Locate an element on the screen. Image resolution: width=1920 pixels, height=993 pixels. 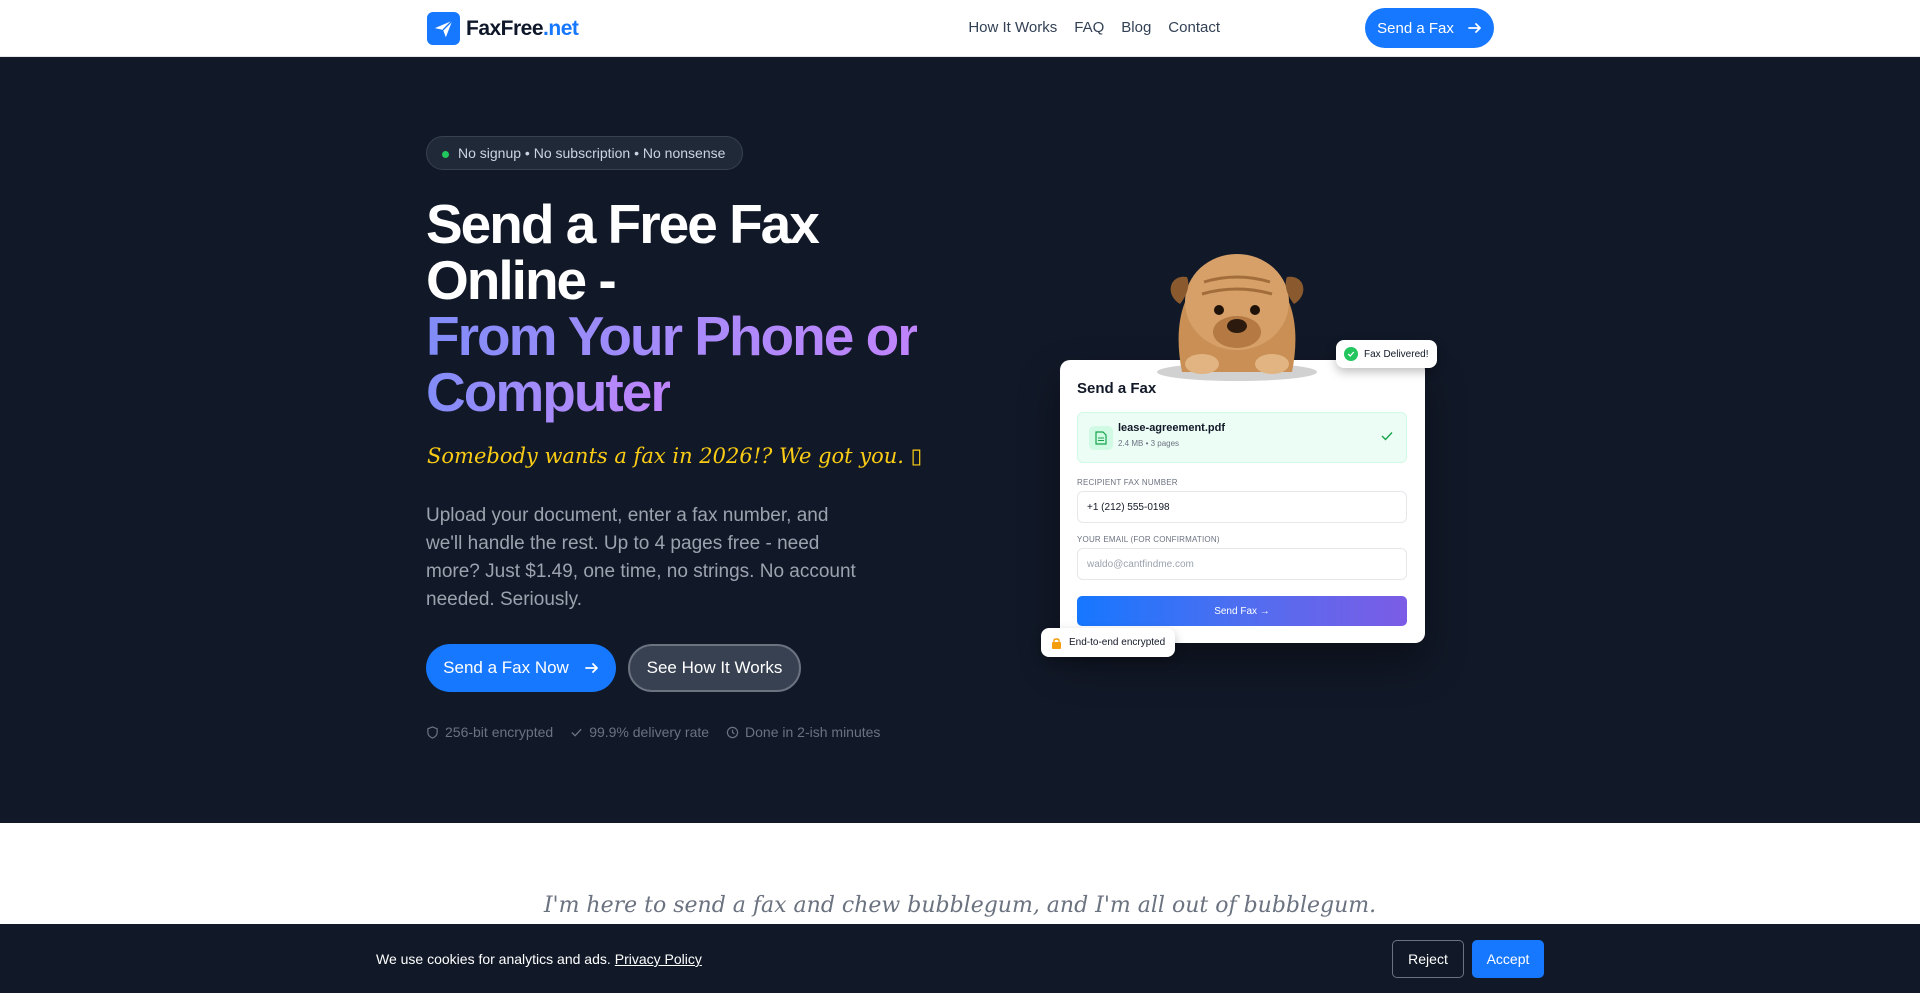
lock-icon is located at coordinates (1056, 643).